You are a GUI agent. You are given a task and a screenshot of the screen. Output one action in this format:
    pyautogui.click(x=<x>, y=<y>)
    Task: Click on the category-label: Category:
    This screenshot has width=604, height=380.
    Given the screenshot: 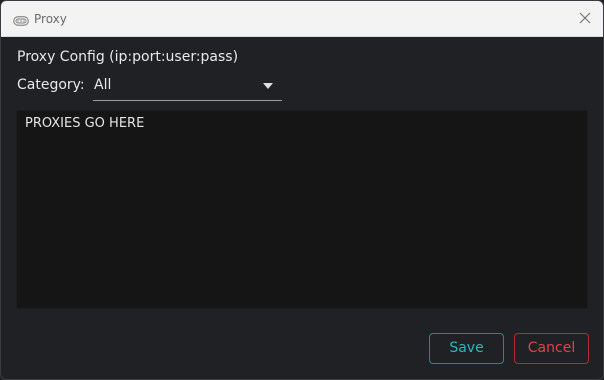 What is the action you would take?
    pyautogui.click(x=51, y=85)
    